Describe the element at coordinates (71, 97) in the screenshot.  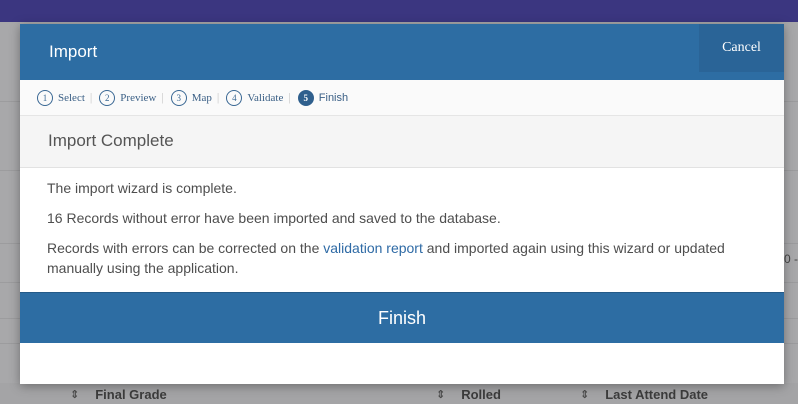
I see `step-label: Select` at that location.